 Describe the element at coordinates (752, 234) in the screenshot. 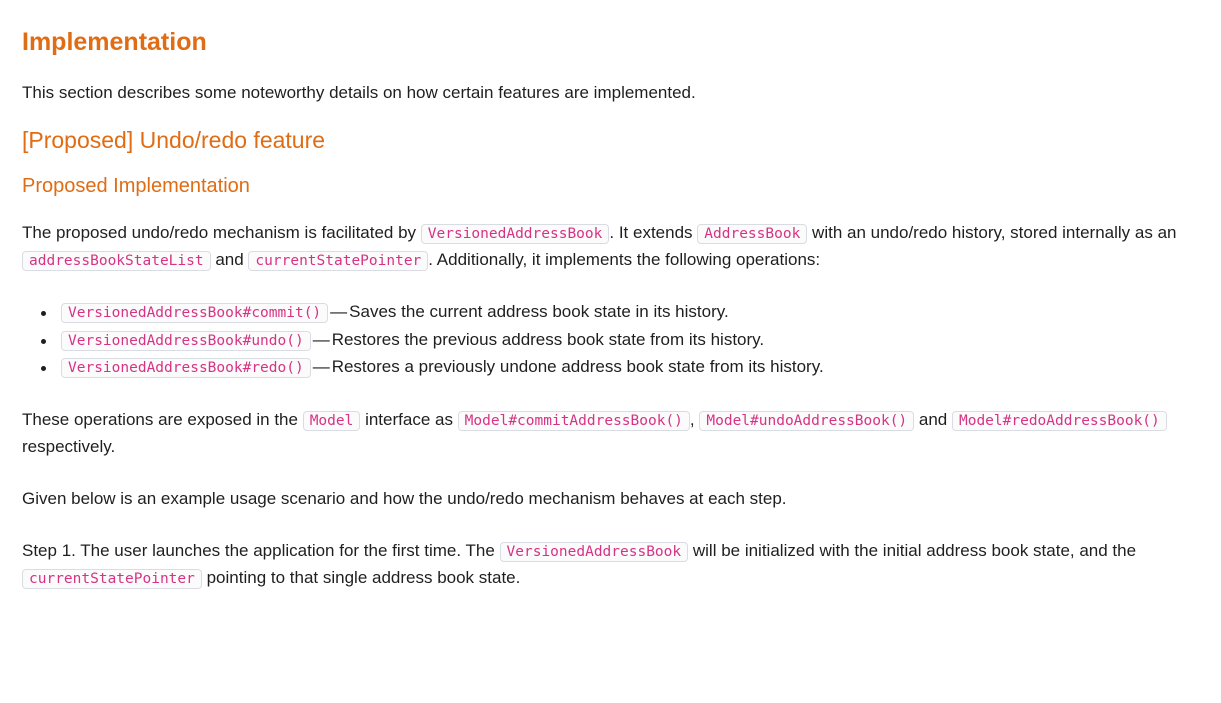

I see `code-address-book: AddressBook` at that location.